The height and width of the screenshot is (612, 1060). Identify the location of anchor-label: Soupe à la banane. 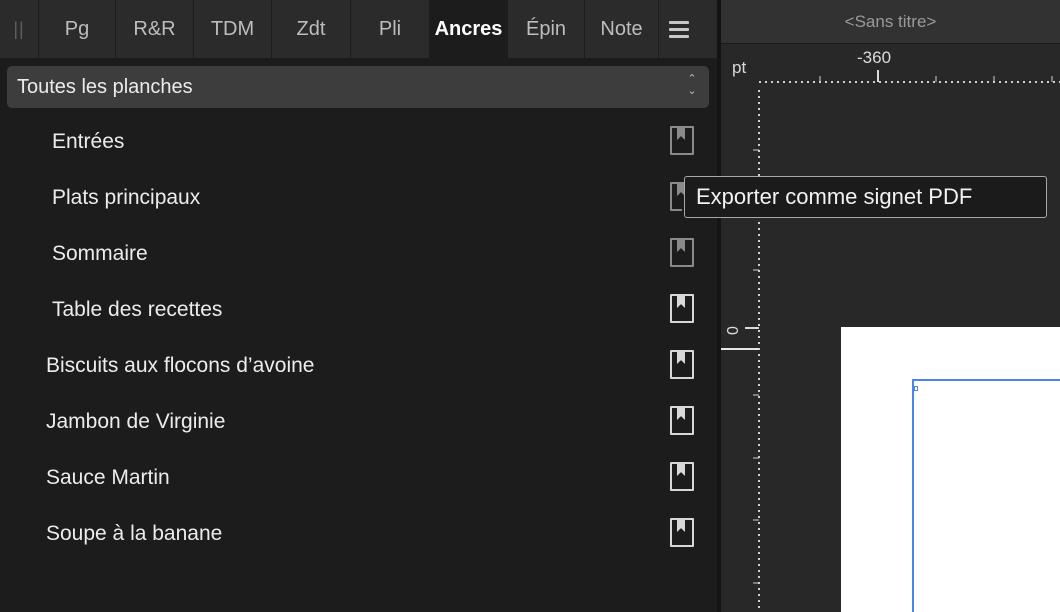
(134, 533).